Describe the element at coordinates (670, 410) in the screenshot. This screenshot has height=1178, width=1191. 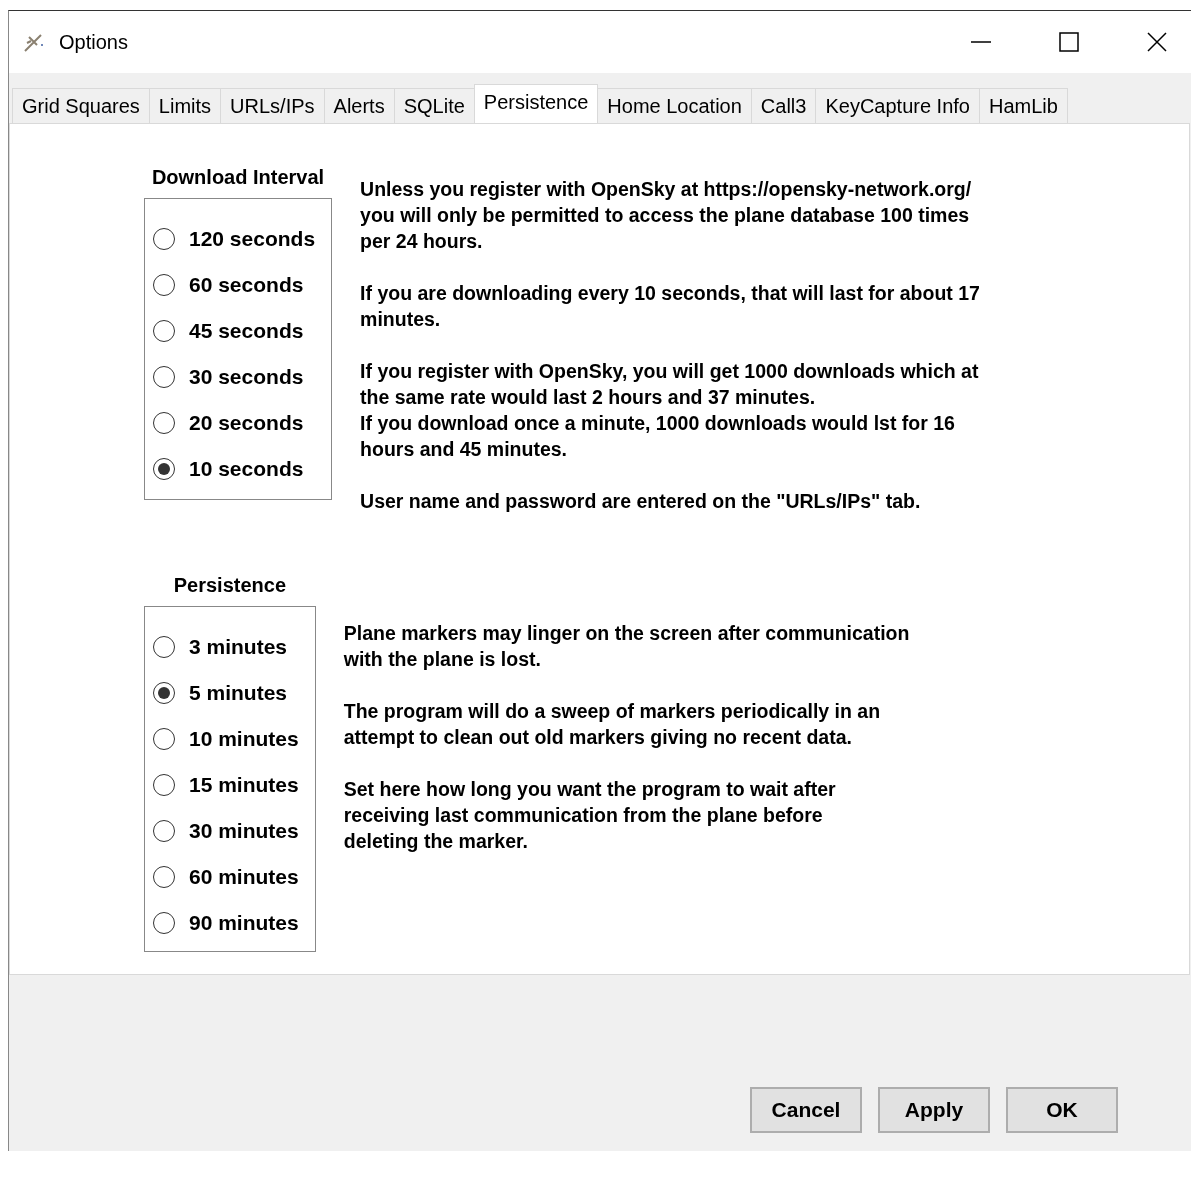
I see `info-text: If you register with OpenSky, you will get 1000 downloads which at the same rate would last 2 hours and 37 minutes. If you download once a minute, 1000 downloads would lst for 16 hours and 45 minutes.` at that location.